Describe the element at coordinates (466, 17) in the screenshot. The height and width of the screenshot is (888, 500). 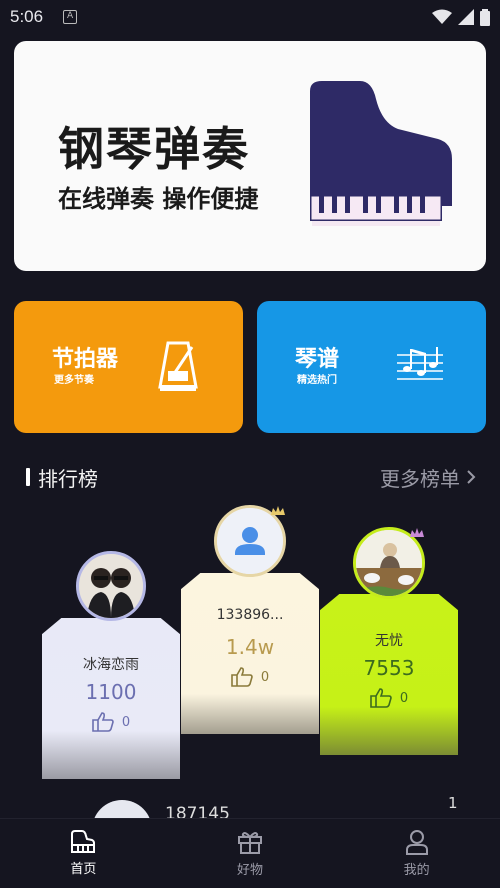
I see `signal-icon` at that location.